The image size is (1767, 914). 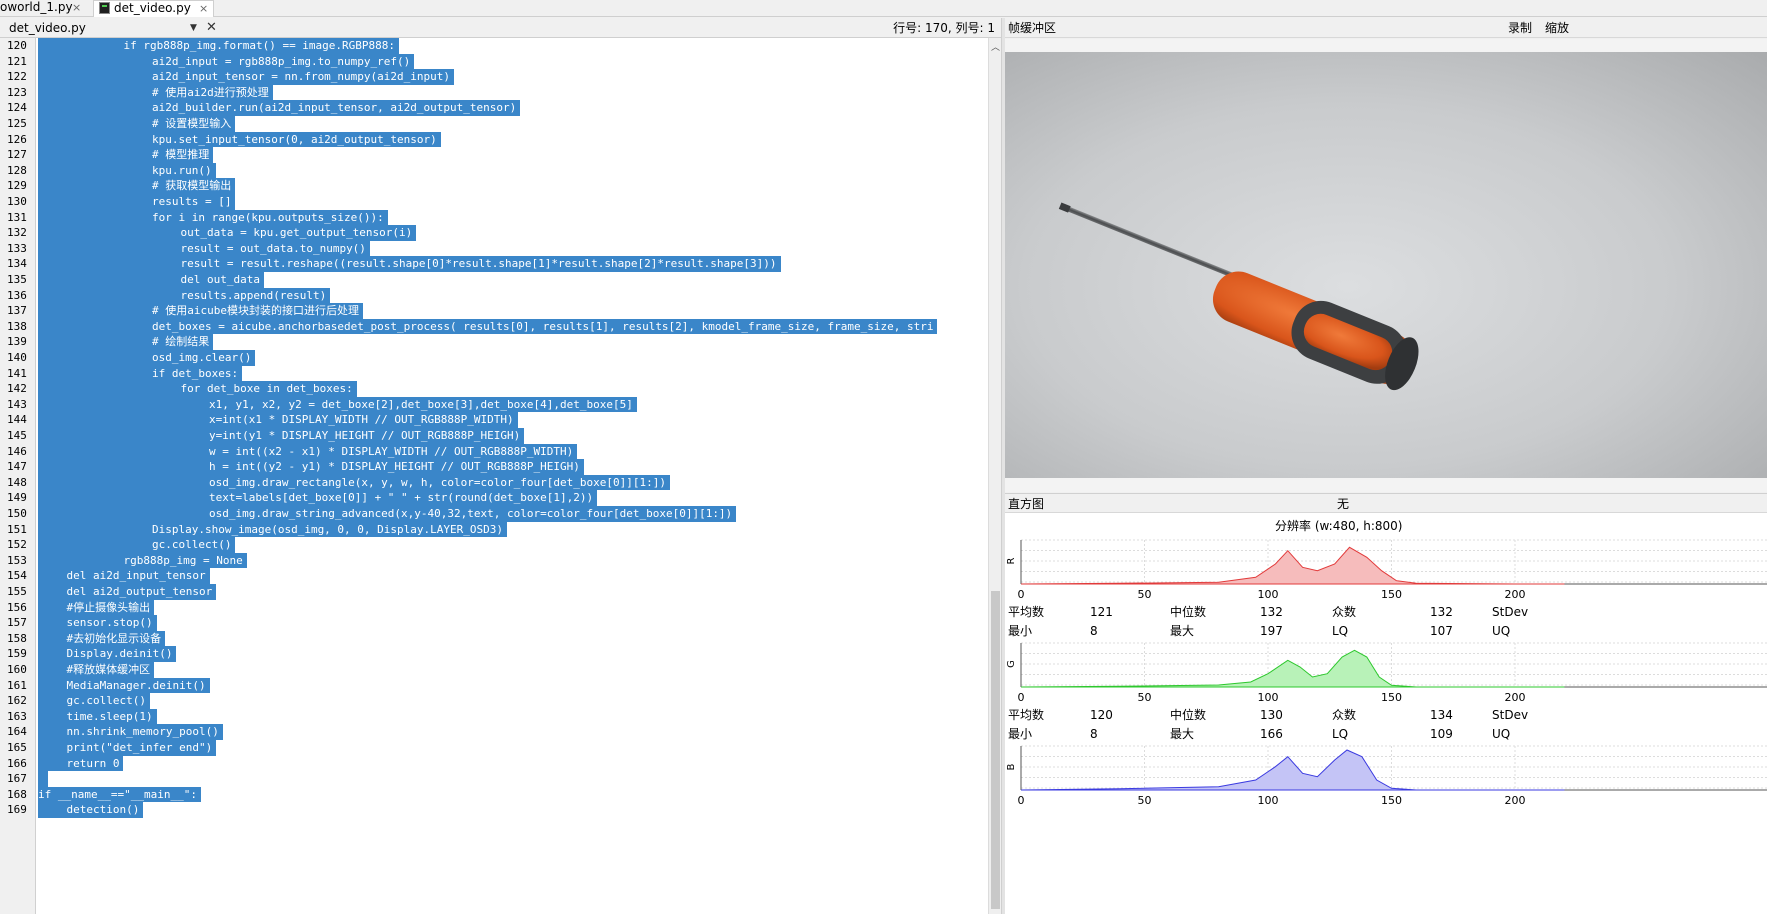 I want to click on line-number: 128, so click(x=17, y=170).